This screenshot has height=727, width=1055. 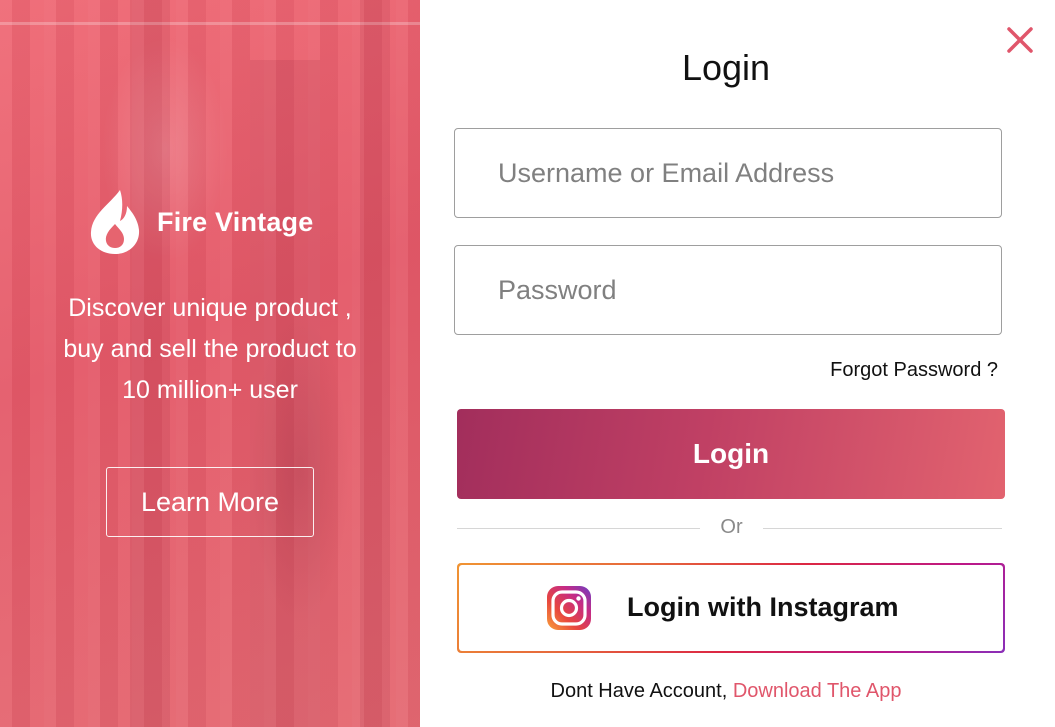 What do you see at coordinates (641, 691) in the screenshot?
I see `signup-prompt-text: Dont Have Account,` at bounding box center [641, 691].